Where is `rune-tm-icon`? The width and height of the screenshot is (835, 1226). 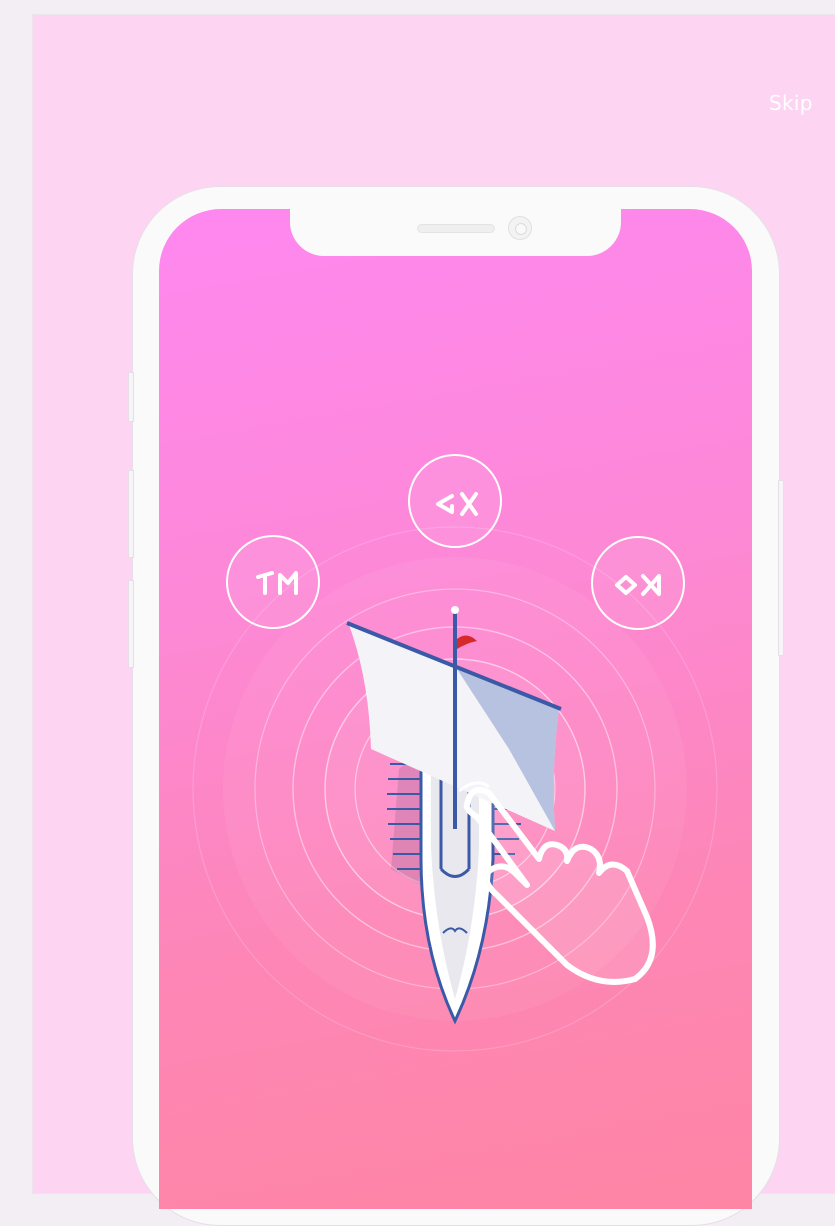
rune-tm-icon is located at coordinates (277, 583).